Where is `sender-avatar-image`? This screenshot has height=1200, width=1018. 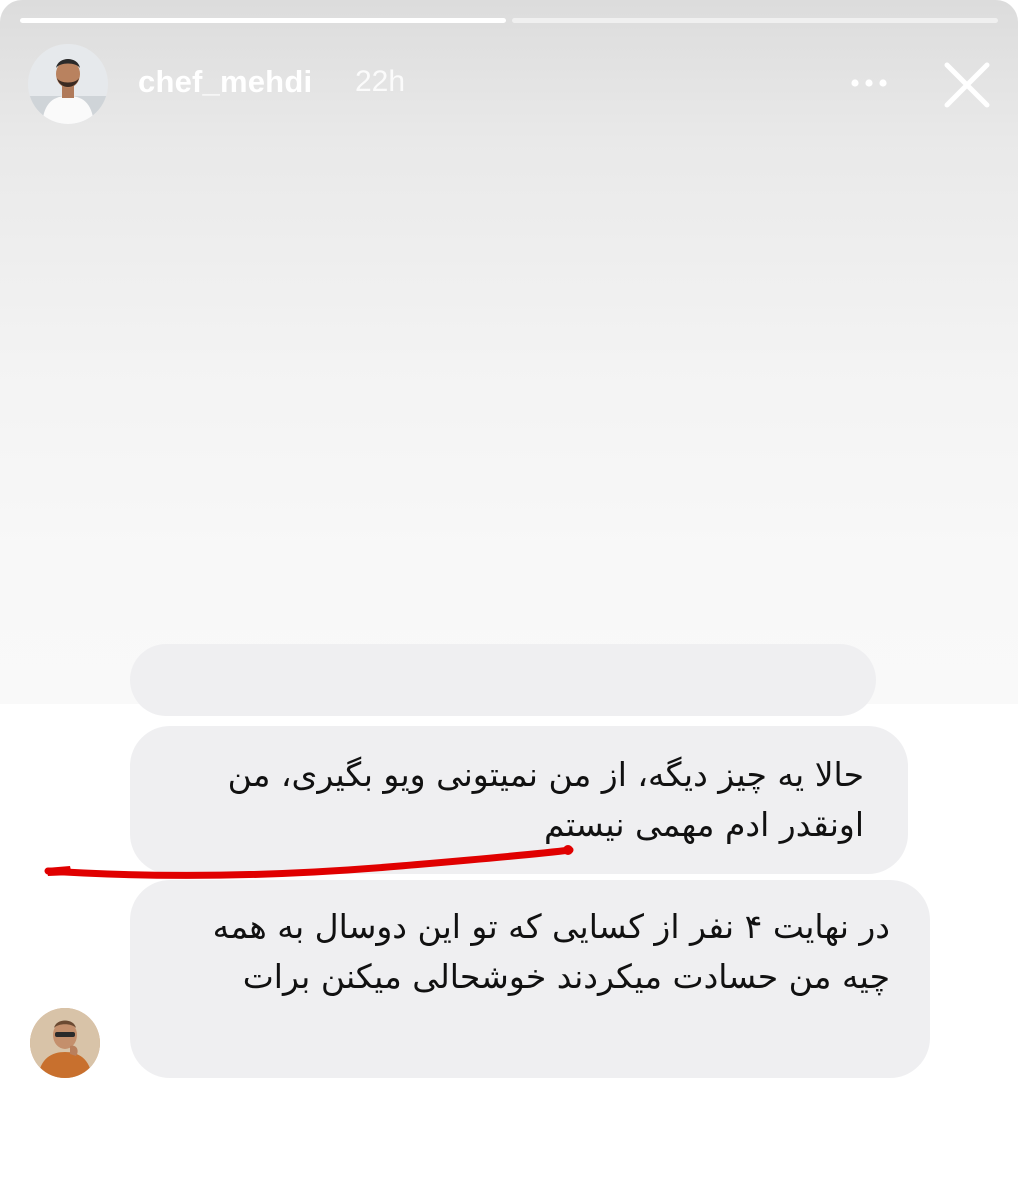 sender-avatar-image is located at coordinates (65, 1043).